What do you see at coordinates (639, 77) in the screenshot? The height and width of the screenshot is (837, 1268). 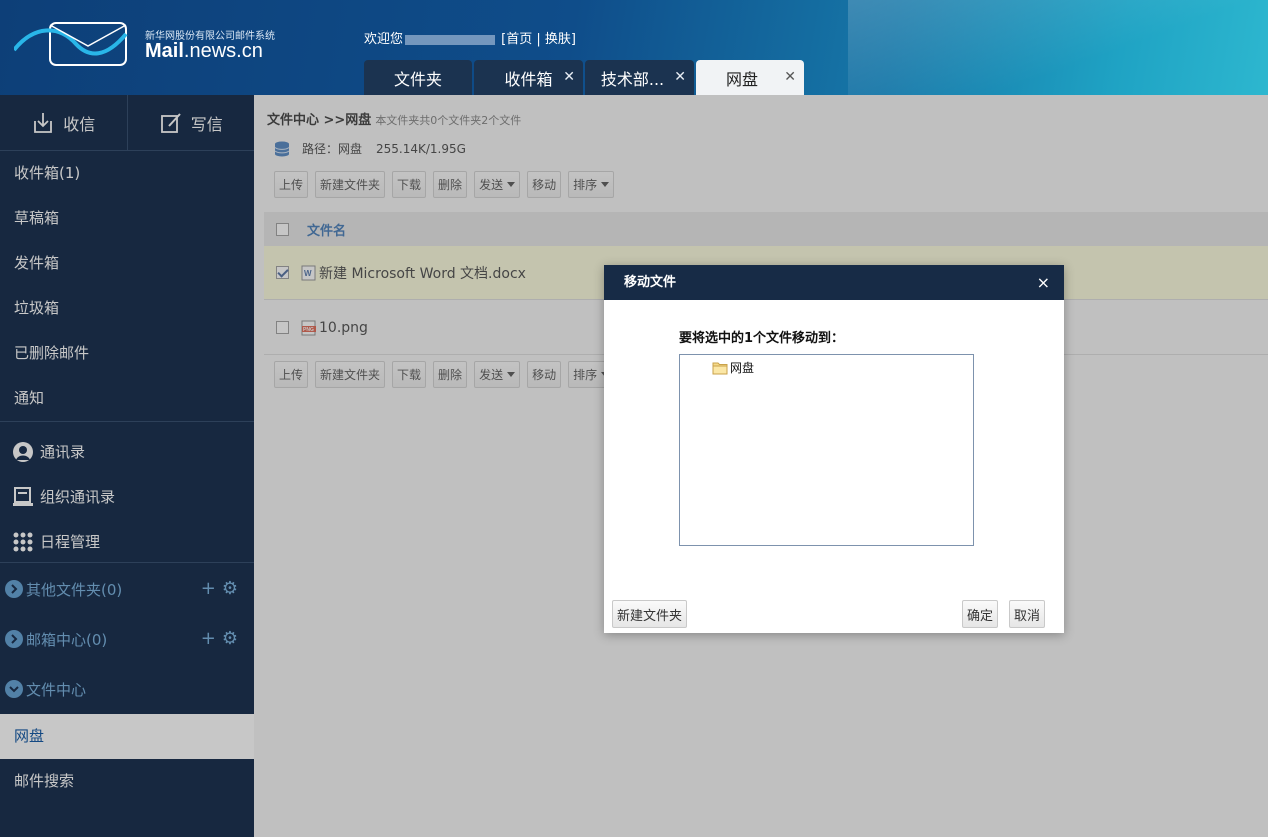 I see `tab-tech-dept: 技术部... ✕` at bounding box center [639, 77].